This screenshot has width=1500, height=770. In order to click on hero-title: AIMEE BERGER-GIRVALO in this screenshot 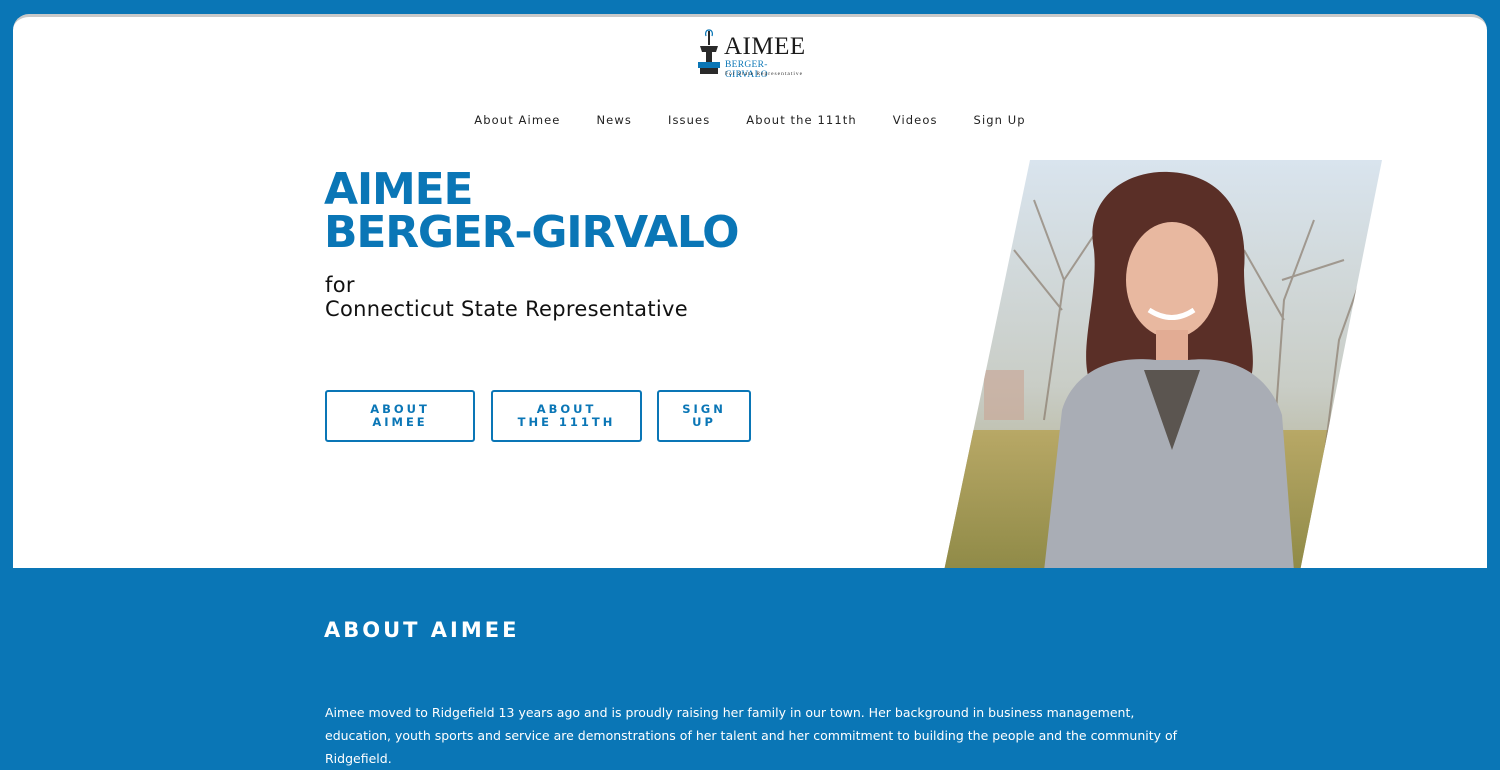, I will do `click(532, 211)`.